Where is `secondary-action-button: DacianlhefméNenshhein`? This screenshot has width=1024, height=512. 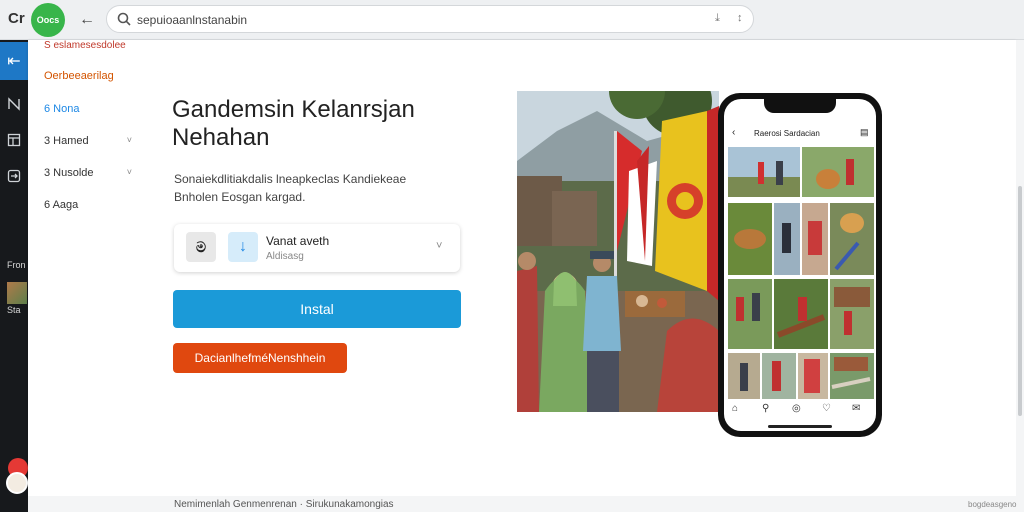
secondary-action-button: DacianlhefméNenshhein is located at coordinates (260, 358).